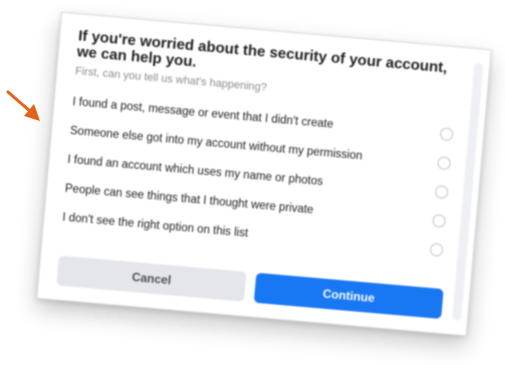 The image size is (505, 365). Describe the element at coordinates (250, 287) in the screenshot. I see `dialog-actions: Cancel Continue` at that location.